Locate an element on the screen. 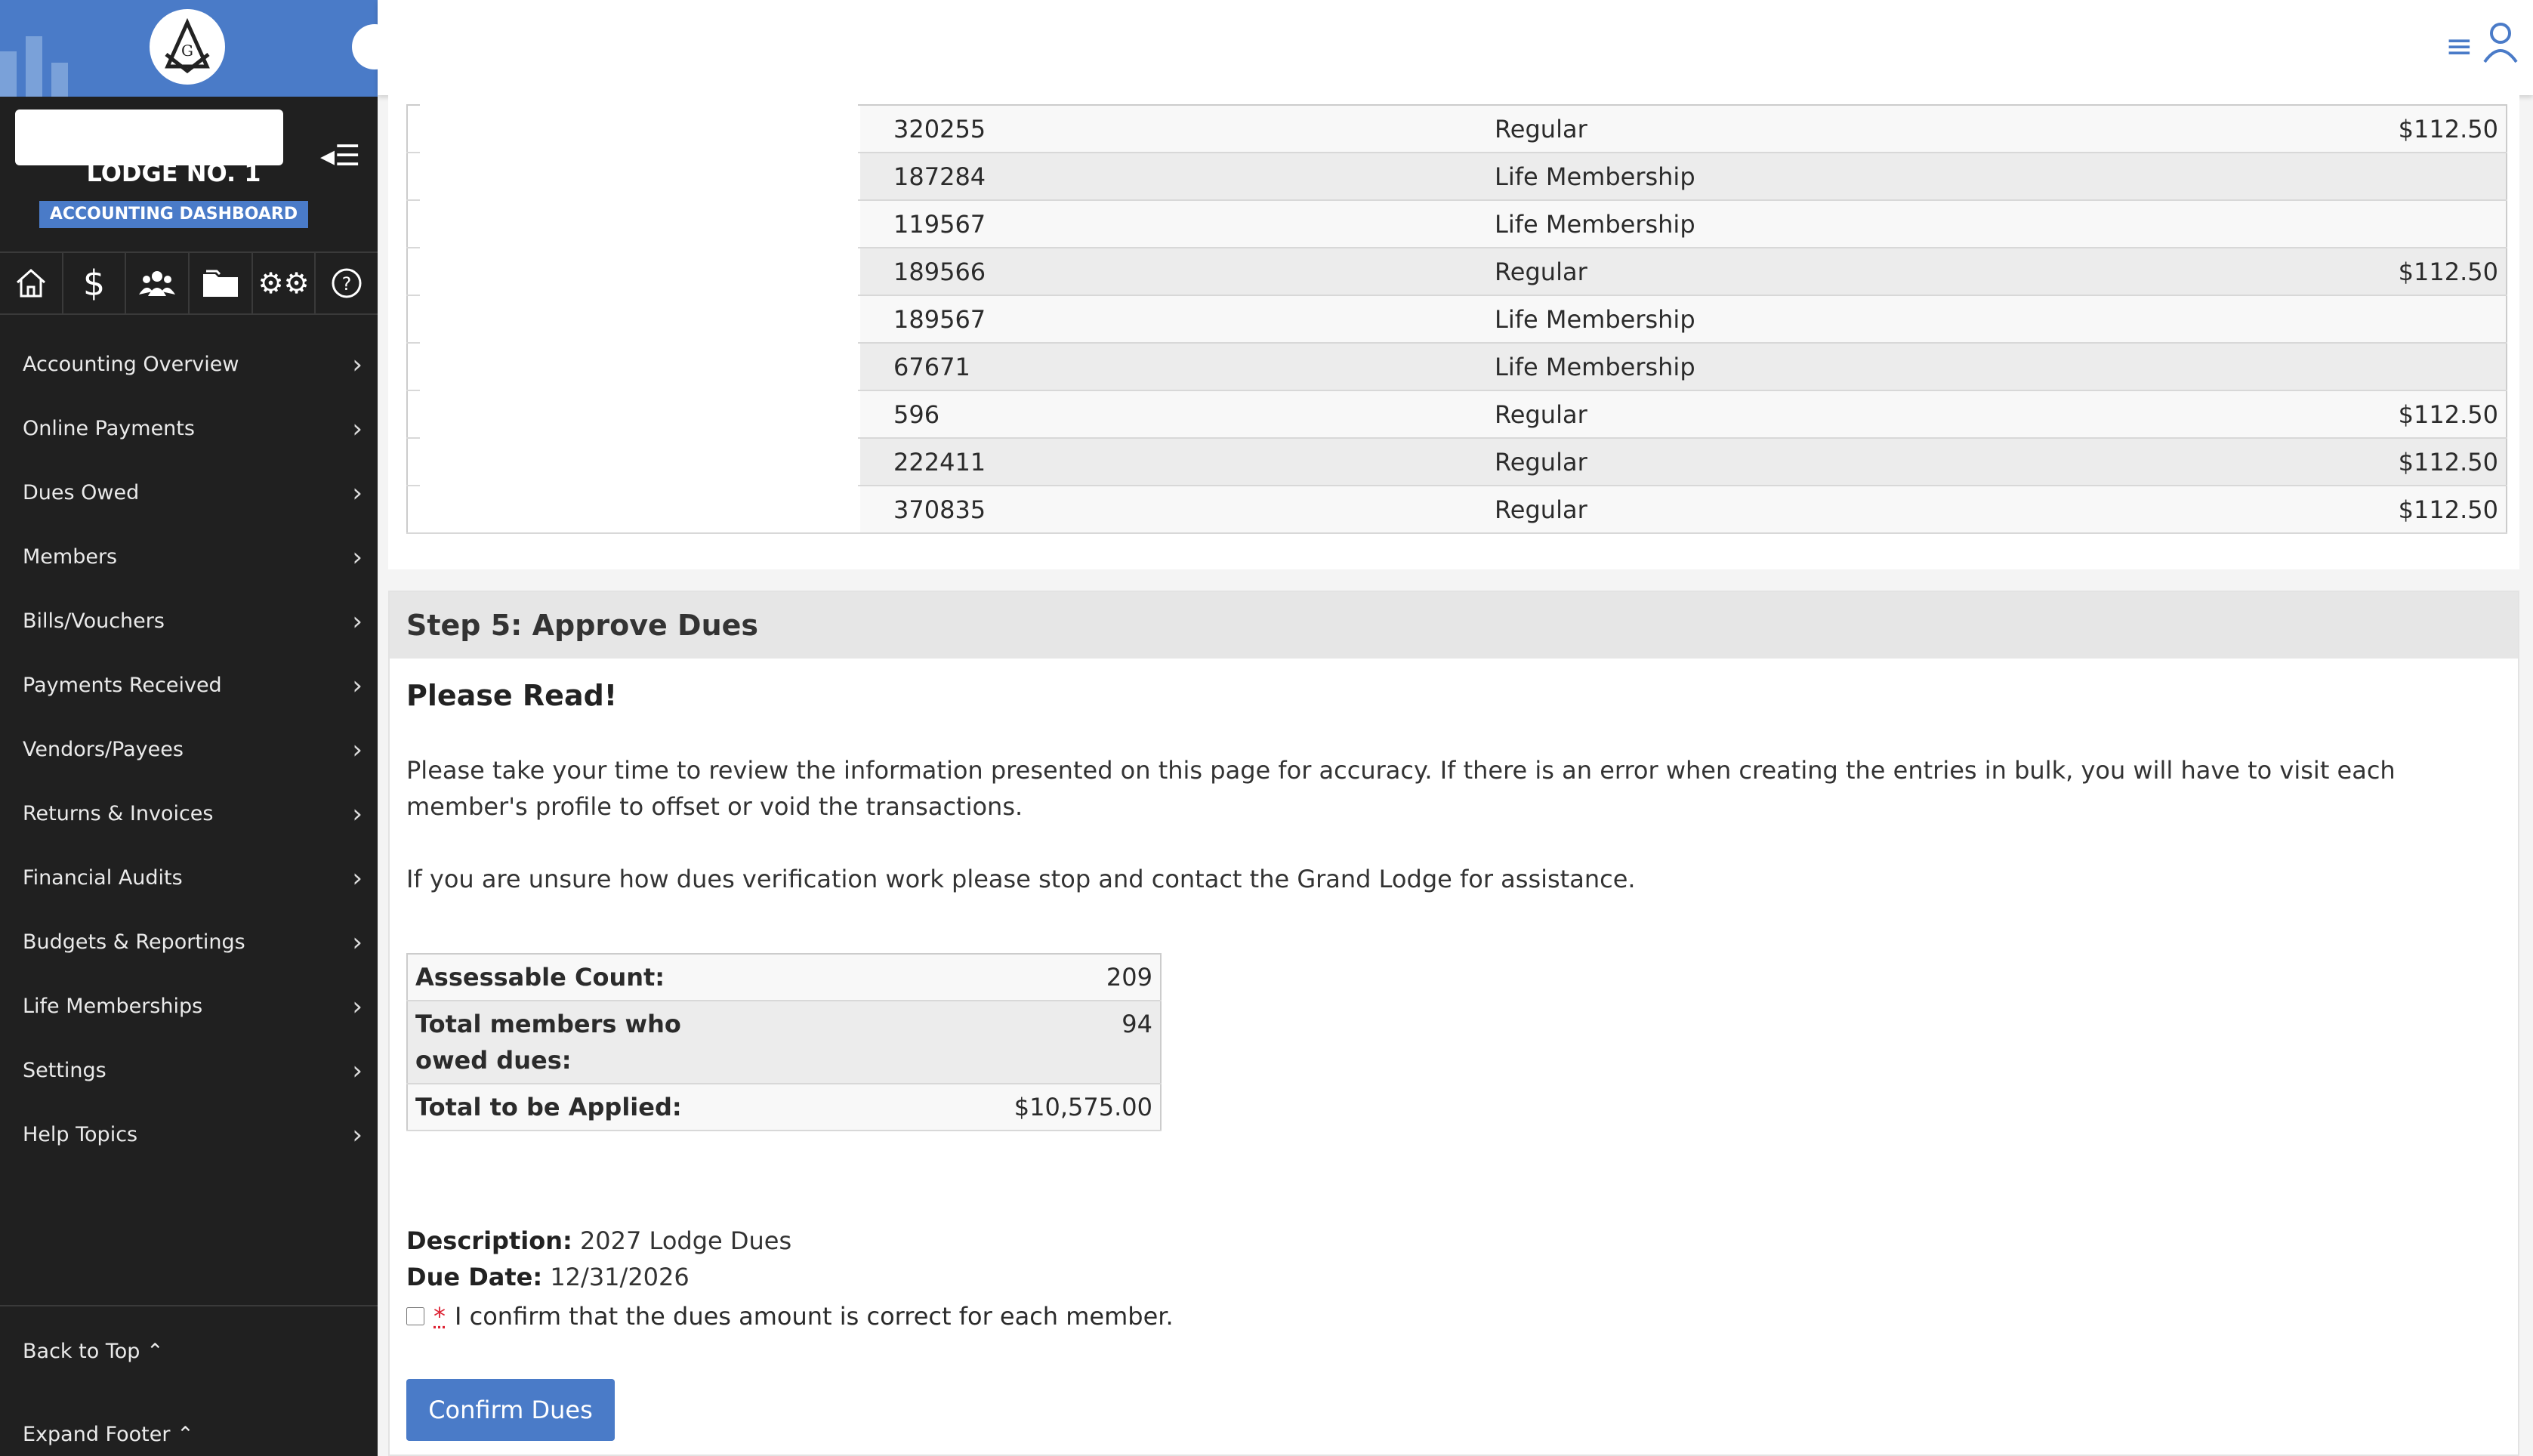  member-id-cell: 370835 is located at coordinates (1178, 510).